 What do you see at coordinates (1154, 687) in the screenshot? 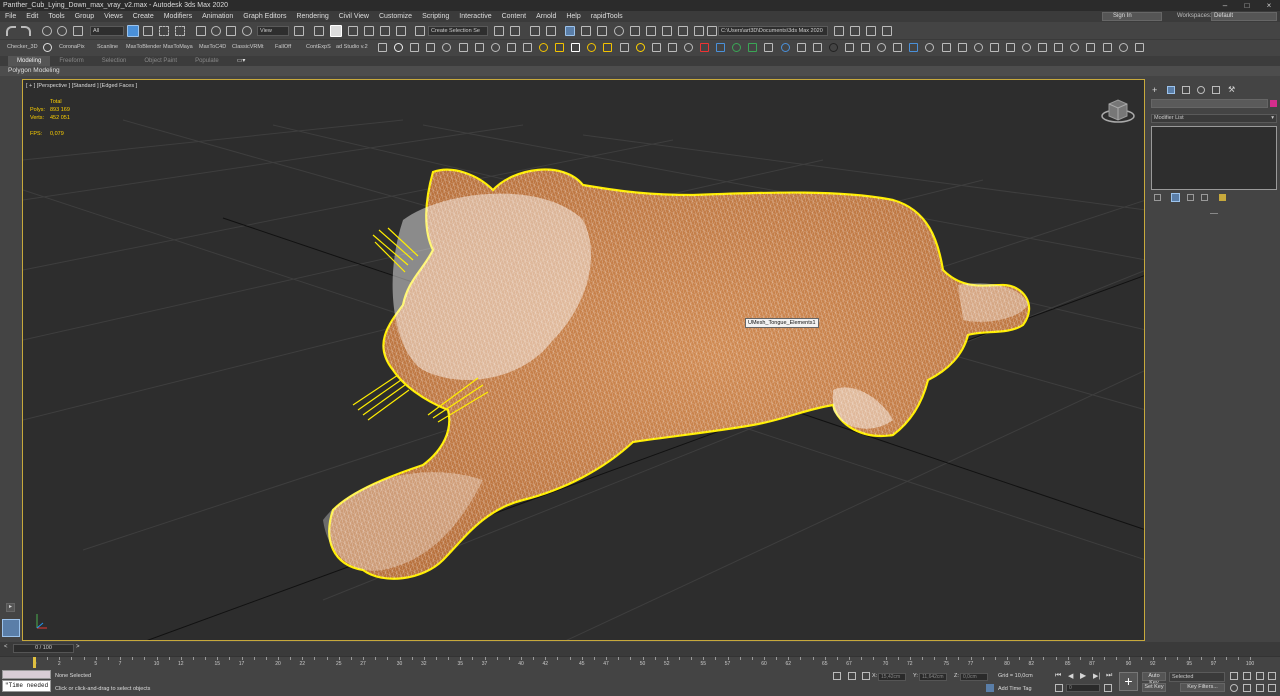
I see `set-key-button: Set Key` at bounding box center [1154, 687].